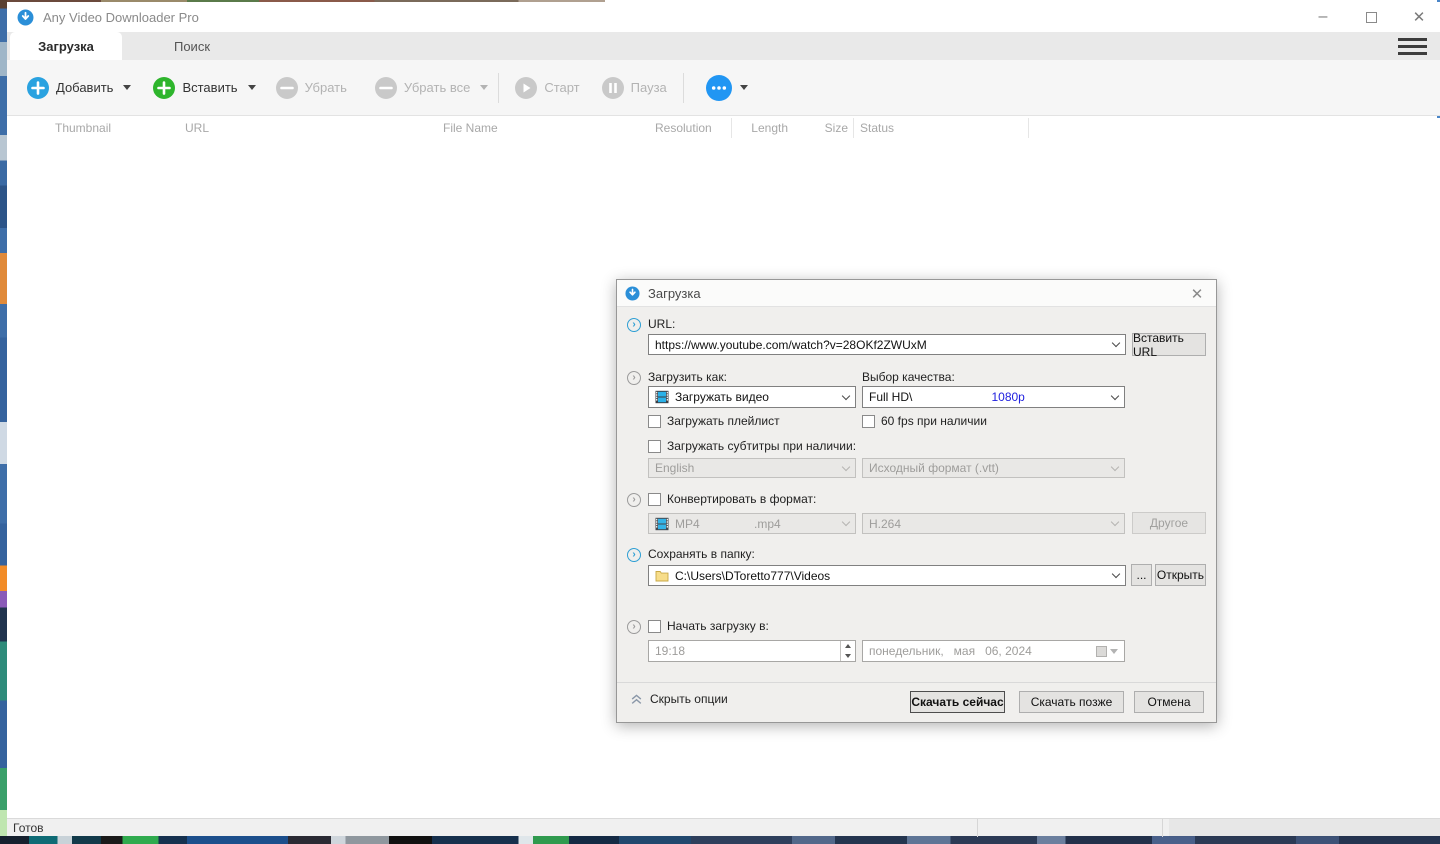  What do you see at coordinates (891, 397) in the screenshot?
I see `quality-value: Full HD\` at bounding box center [891, 397].